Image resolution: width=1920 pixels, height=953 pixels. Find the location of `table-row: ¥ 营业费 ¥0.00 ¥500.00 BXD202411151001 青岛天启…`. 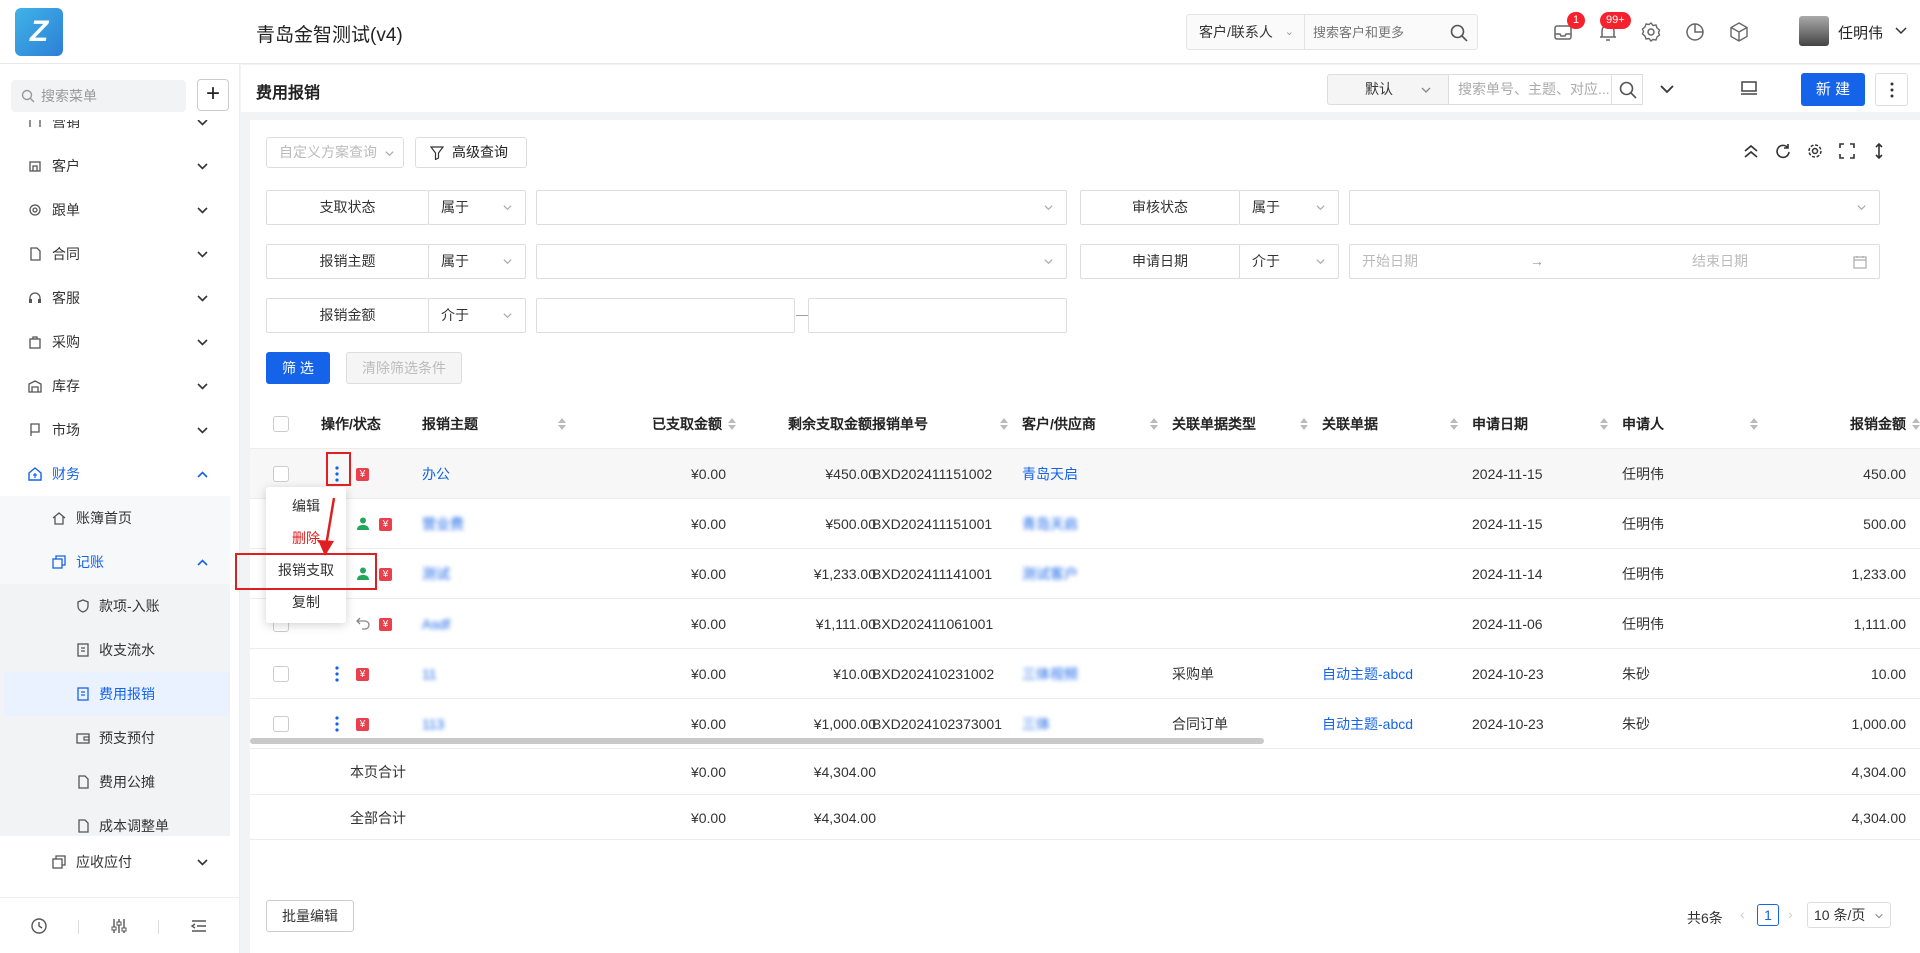

table-row: ¥ 营业费 ¥0.00 ¥500.00 BXD202411151001 青岛天启… is located at coordinates (1085, 523).